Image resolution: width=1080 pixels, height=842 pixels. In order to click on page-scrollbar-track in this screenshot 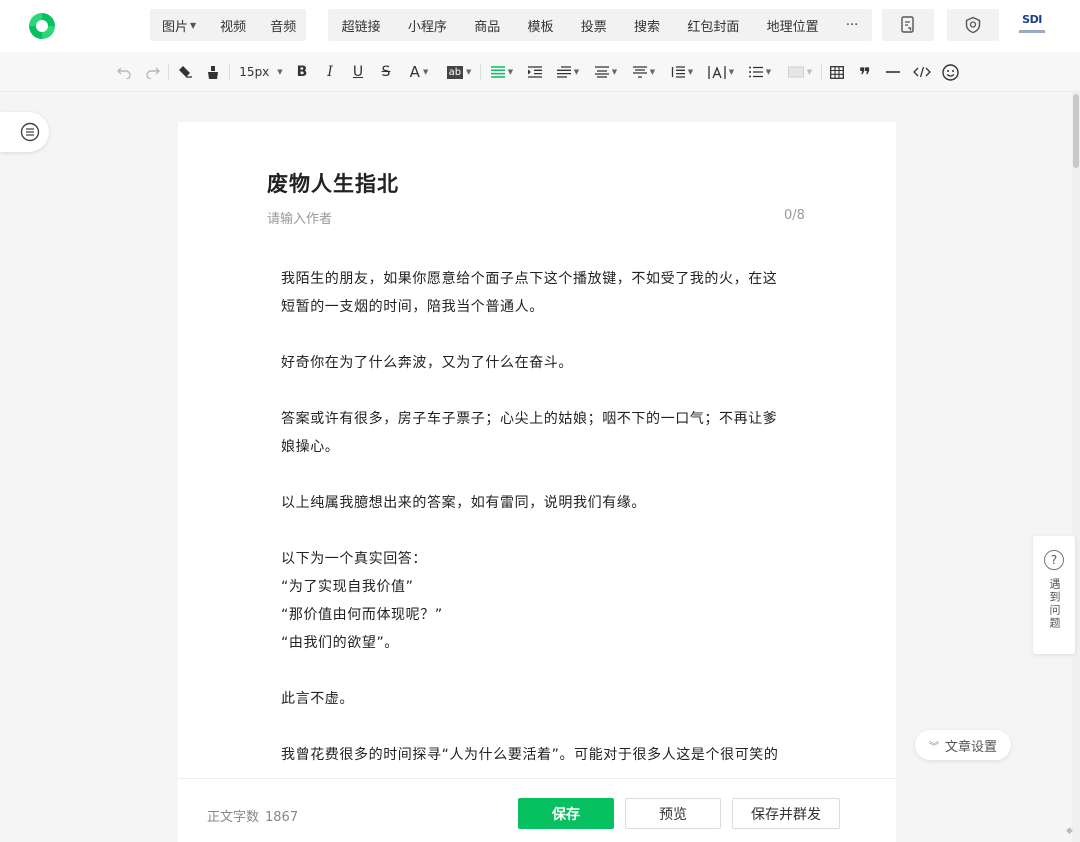, I will do `click(1076, 467)`.